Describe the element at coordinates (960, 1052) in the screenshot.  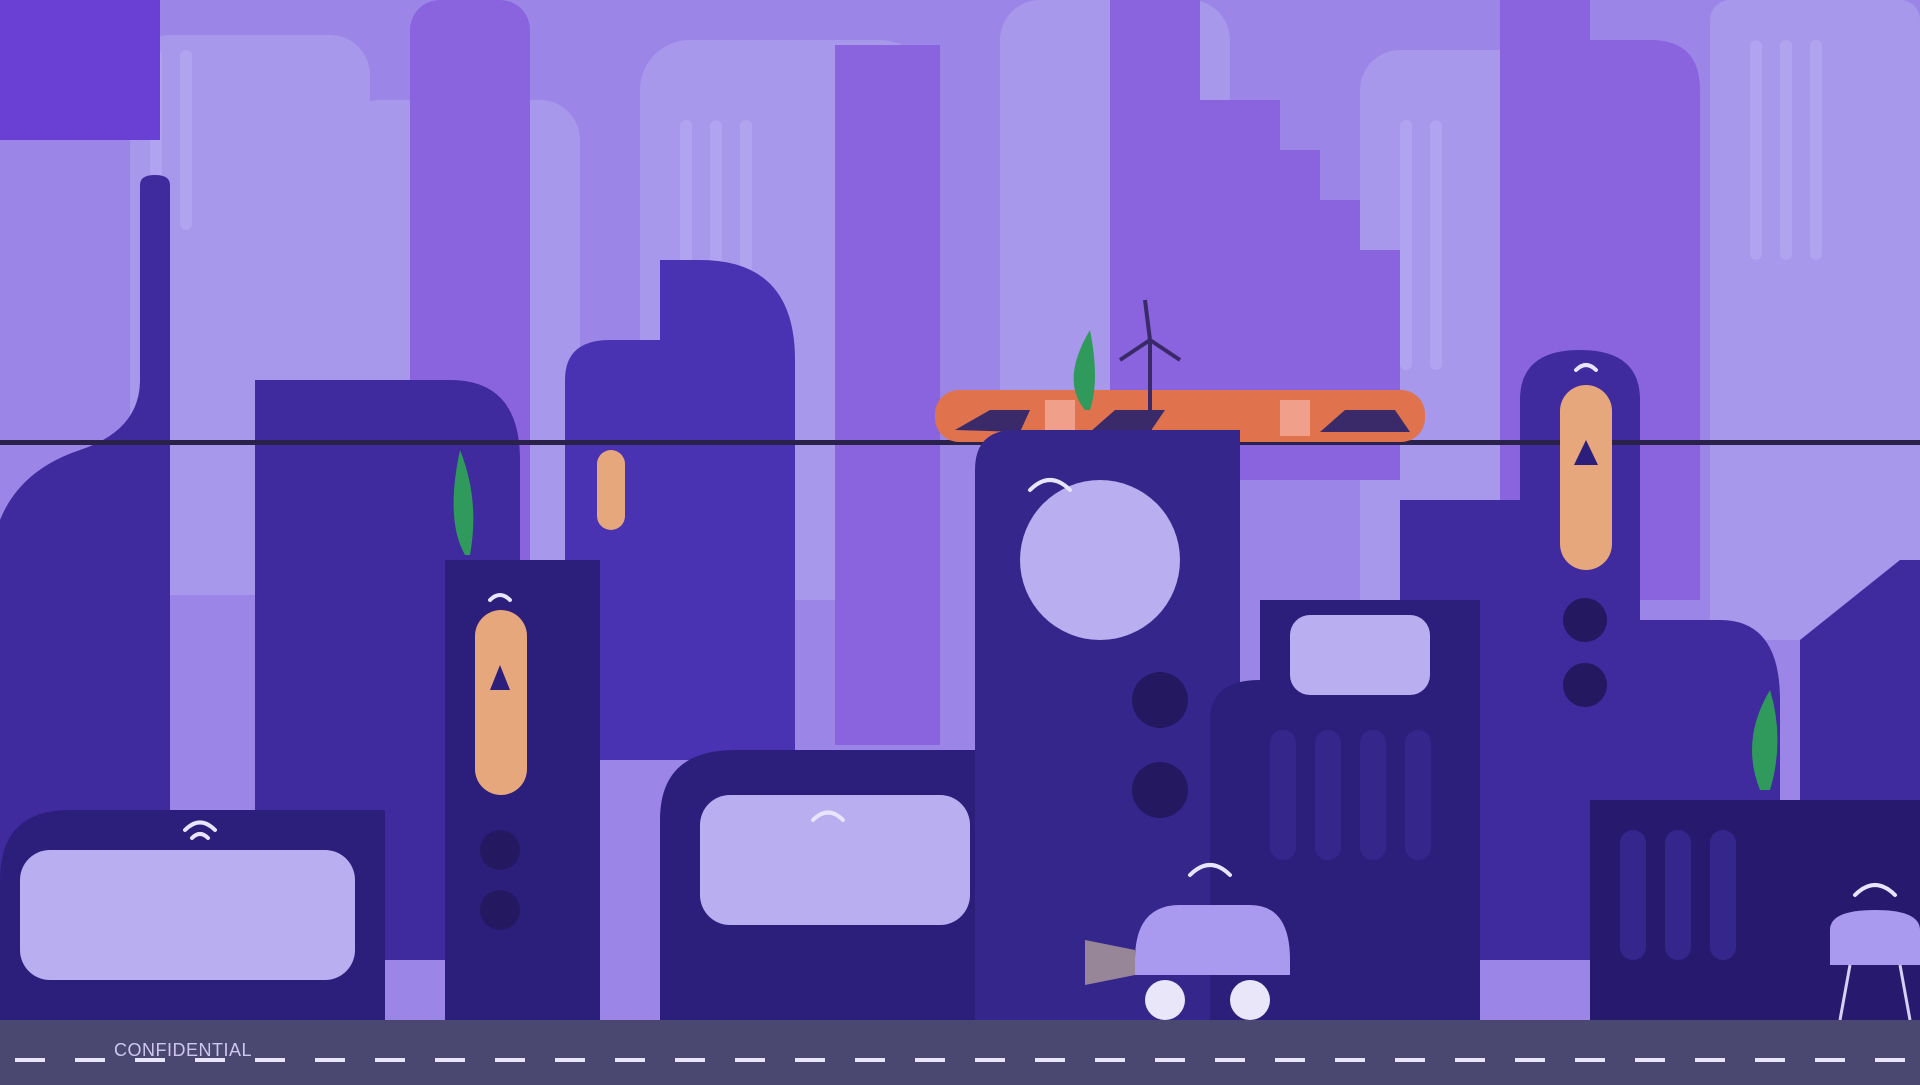
I see `road` at that location.